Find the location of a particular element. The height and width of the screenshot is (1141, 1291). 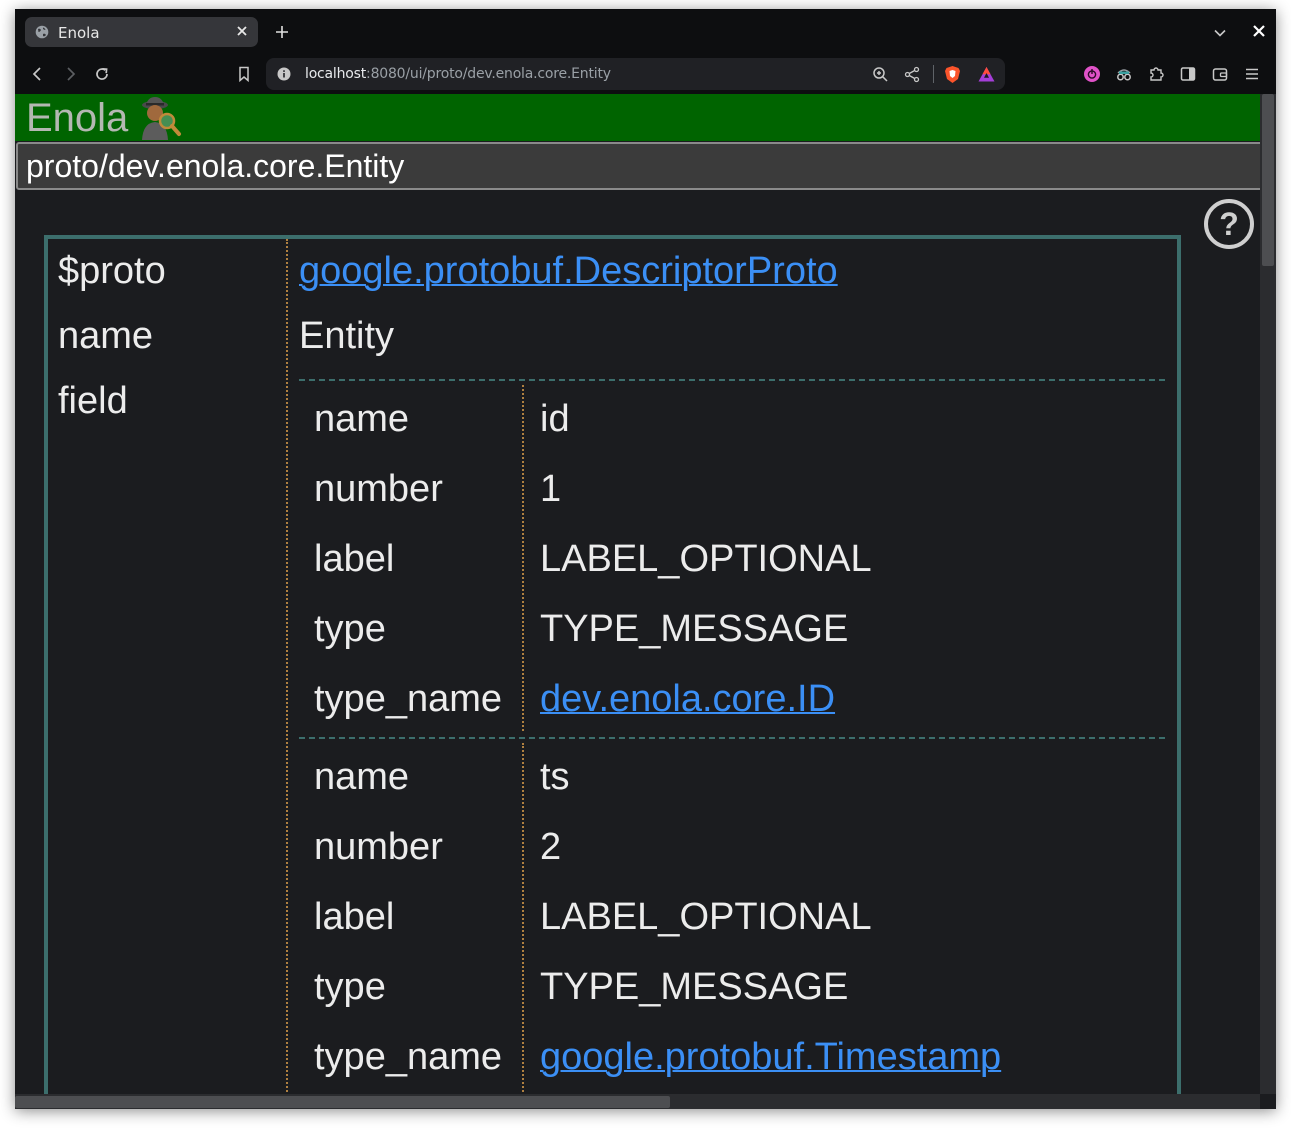

brave-shield-icon is located at coordinates (952, 74).